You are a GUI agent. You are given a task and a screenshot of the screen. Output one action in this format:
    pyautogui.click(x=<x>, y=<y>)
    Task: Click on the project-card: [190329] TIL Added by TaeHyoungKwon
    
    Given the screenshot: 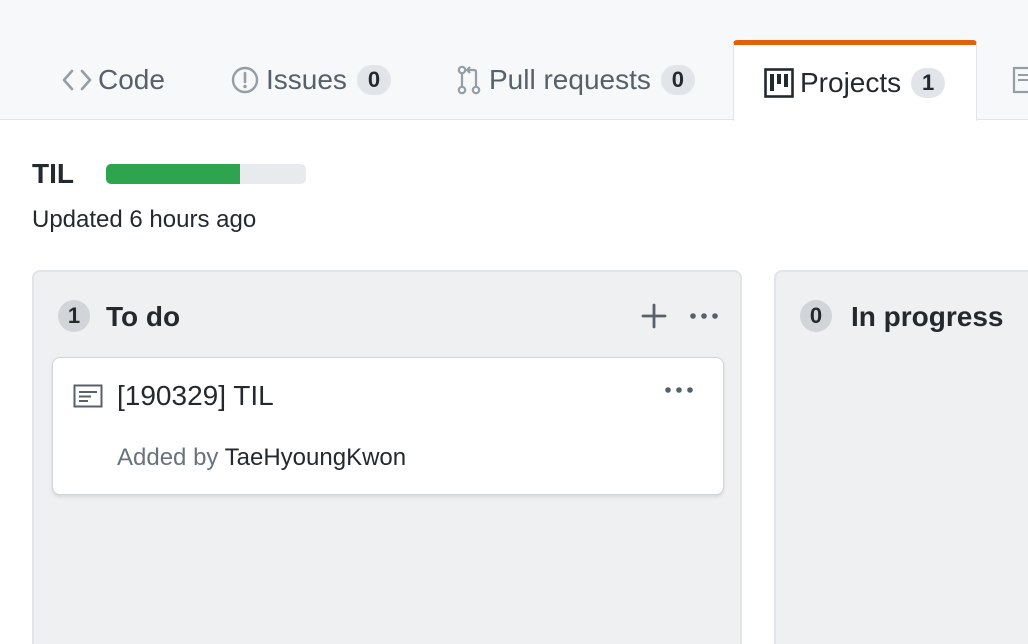 What is the action you would take?
    pyautogui.click(x=388, y=426)
    